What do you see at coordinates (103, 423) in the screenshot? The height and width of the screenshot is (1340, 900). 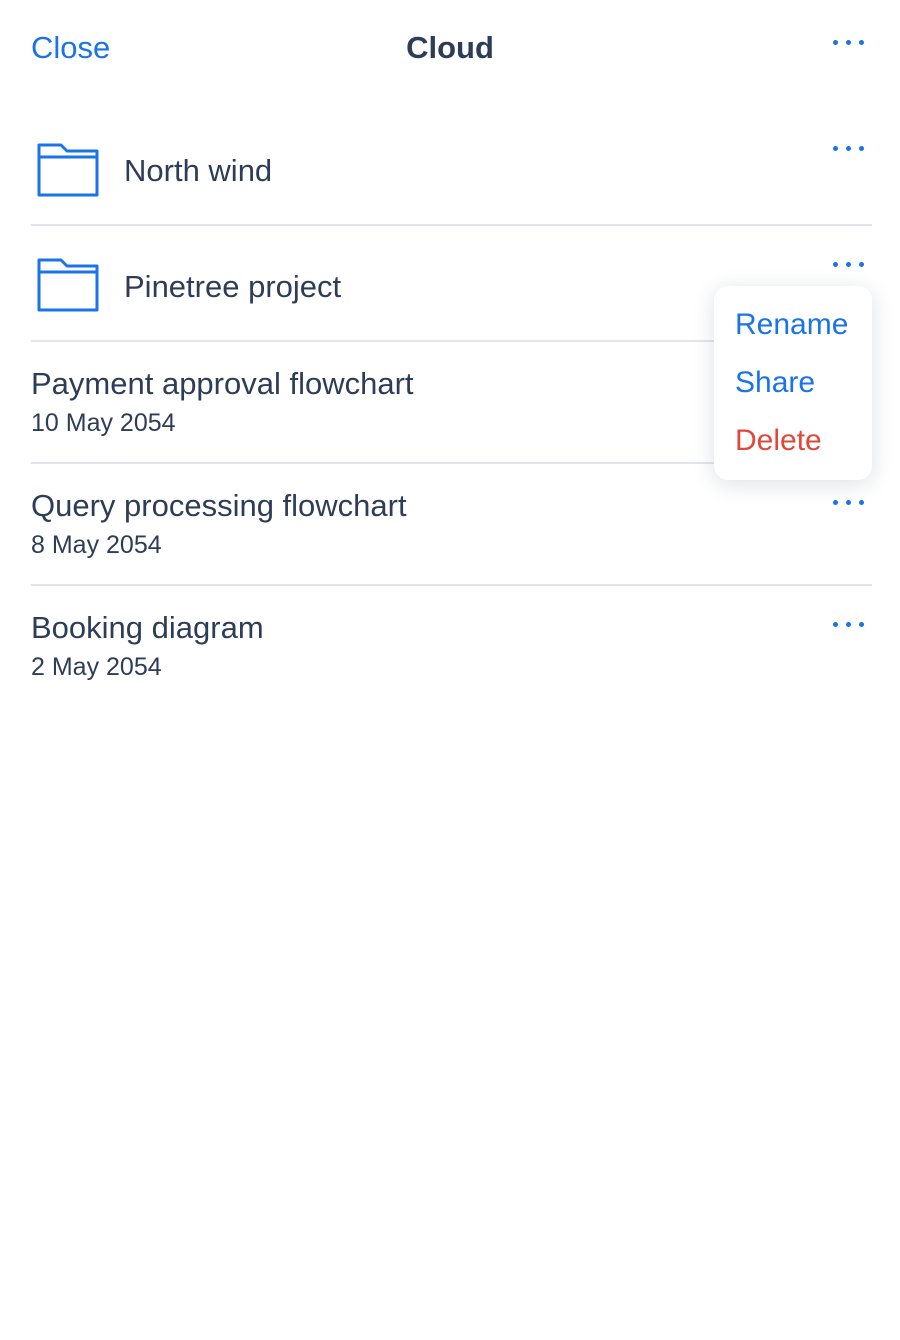 I see `file-date: 10 May 2054` at bounding box center [103, 423].